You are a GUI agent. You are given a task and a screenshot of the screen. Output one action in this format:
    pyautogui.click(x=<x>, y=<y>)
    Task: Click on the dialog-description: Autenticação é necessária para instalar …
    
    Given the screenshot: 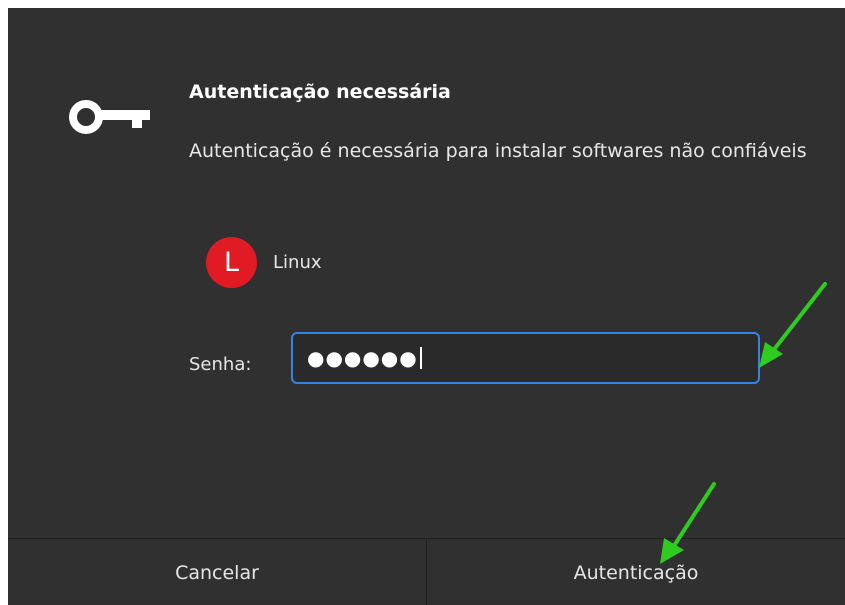 What is the action you would take?
    pyautogui.click(x=498, y=151)
    